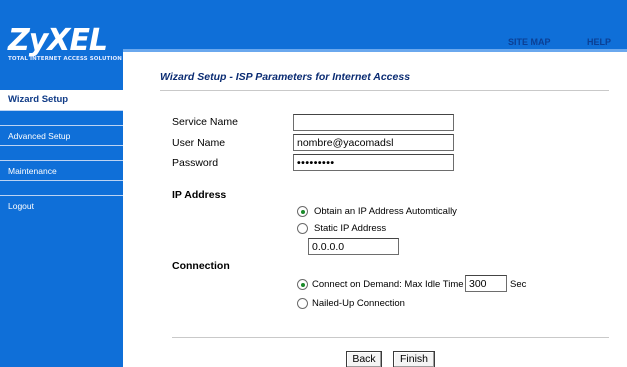 Image resolution: width=627 pixels, height=367 pixels. What do you see at coordinates (373, 122) in the screenshot?
I see `service-name-input` at bounding box center [373, 122].